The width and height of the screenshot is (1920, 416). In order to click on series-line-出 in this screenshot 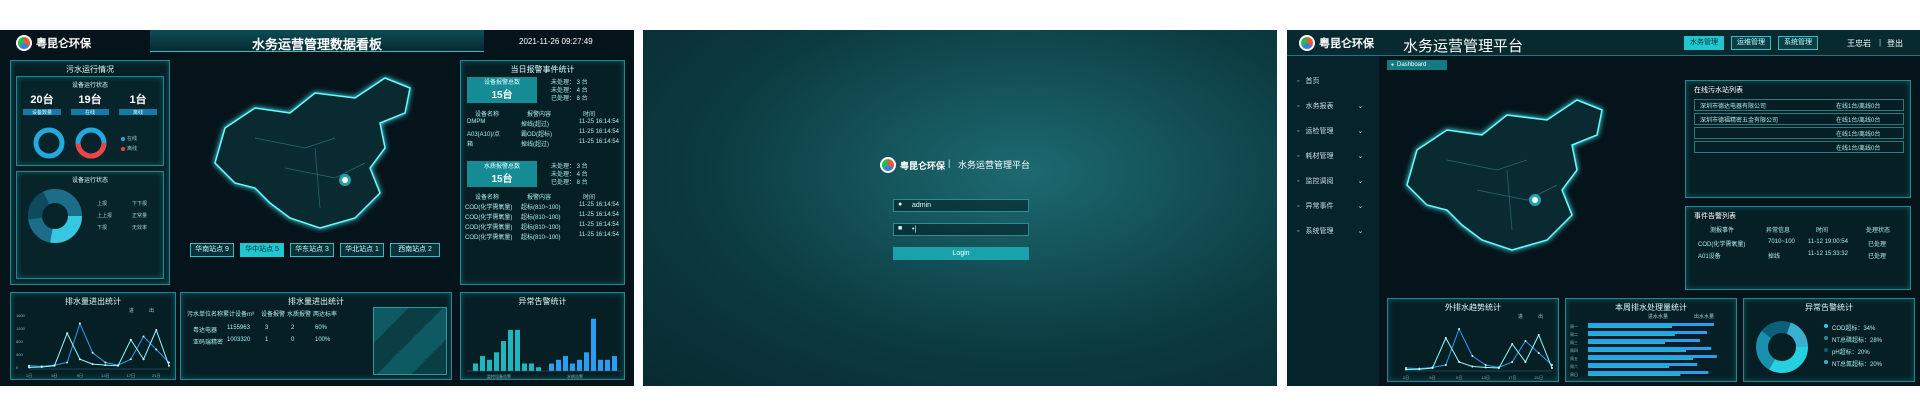, I will do `click(99, 348)`.